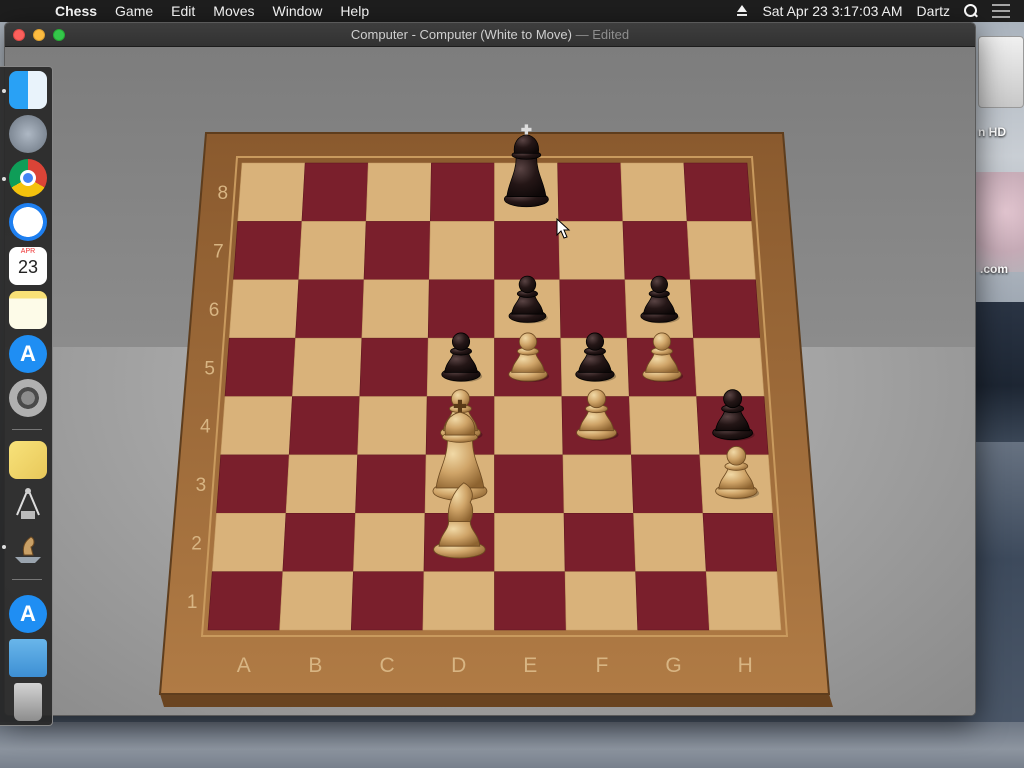 The image size is (1024, 768). What do you see at coordinates (28, 222) in the screenshot?
I see `safari-icon` at bounding box center [28, 222].